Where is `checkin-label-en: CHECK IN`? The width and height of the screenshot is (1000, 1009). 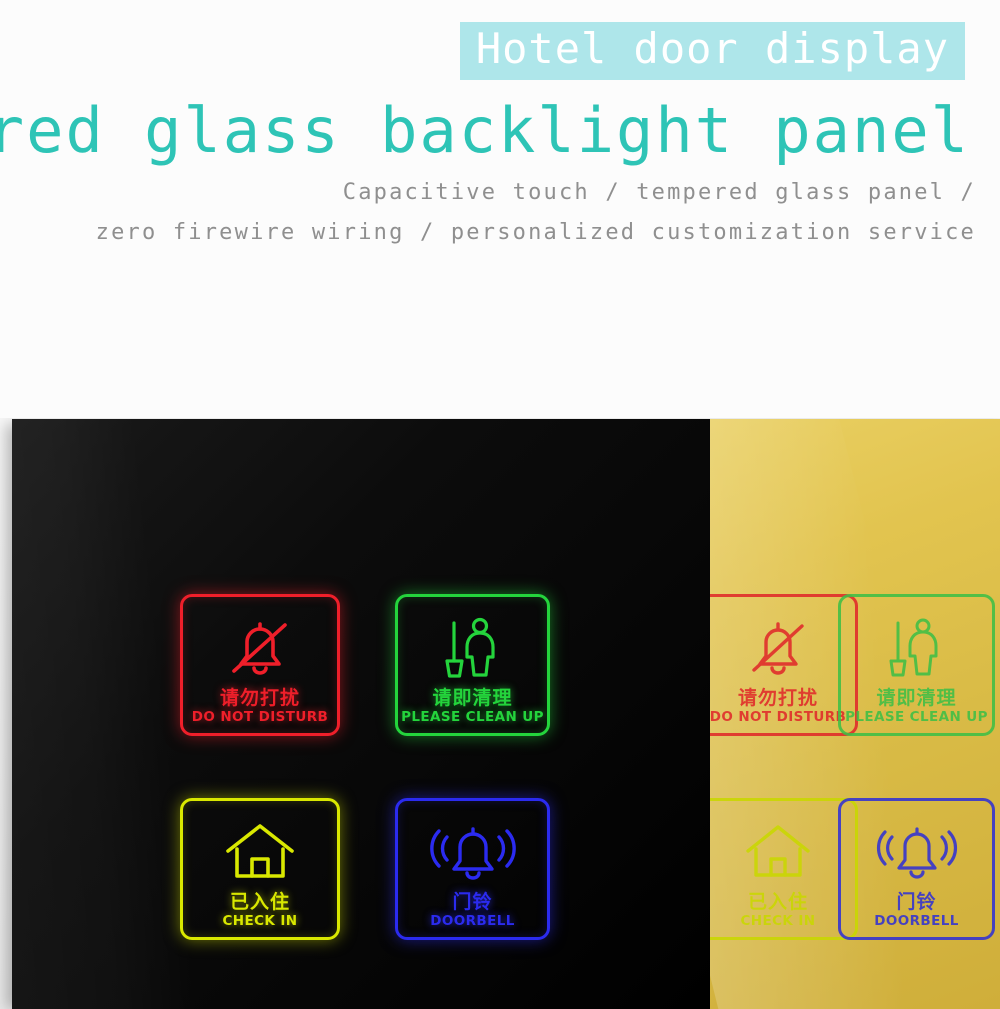 checkin-label-en: CHECK IN is located at coordinates (260, 921).